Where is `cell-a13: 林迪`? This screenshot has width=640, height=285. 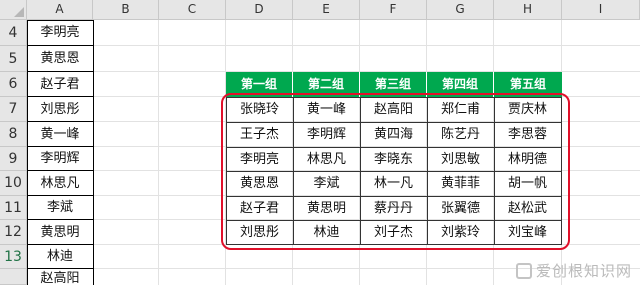
cell-a13: 林迪 is located at coordinates (60, 257).